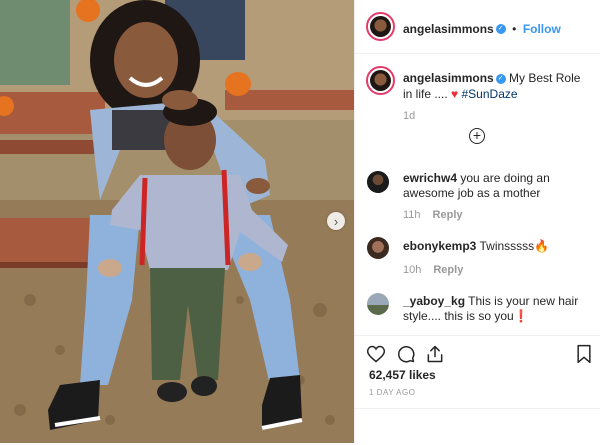 Image resolution: width=600 pixels, height=445 pixels. I want to click on comment-age: 10h, so click(412, 270).